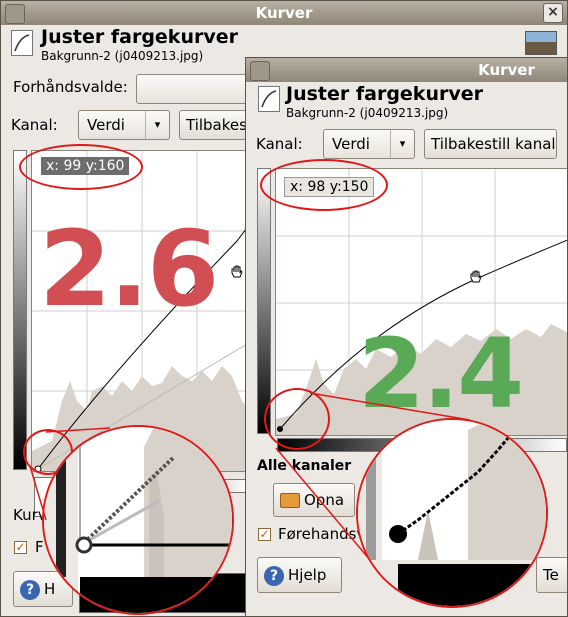  Describe the element at coordinates (70, 87) in the screenshot. I see `presets-label: Forhåndsvalde:` at that location.